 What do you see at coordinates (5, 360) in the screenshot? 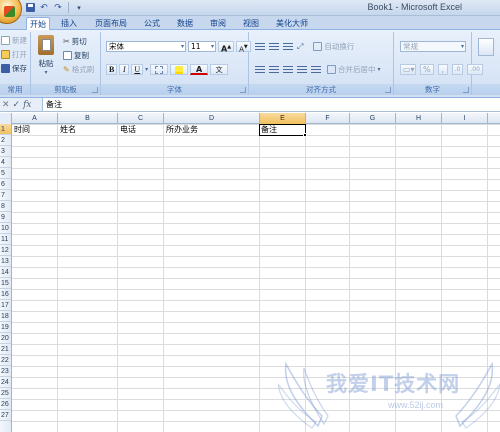
I see `row-header: 22` at bounding box center [5, 360].